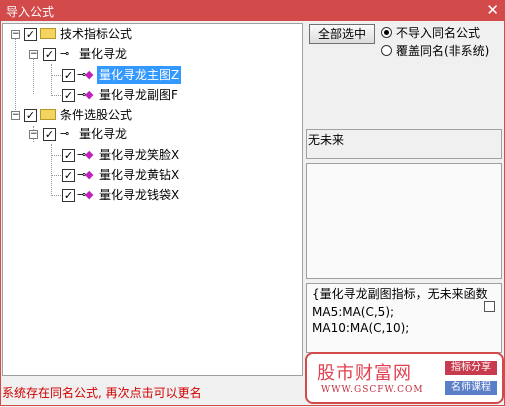  Describe the element at coordinates (404, 144) in the screenshot. I see `future-info-panel: 无未来` at that location.